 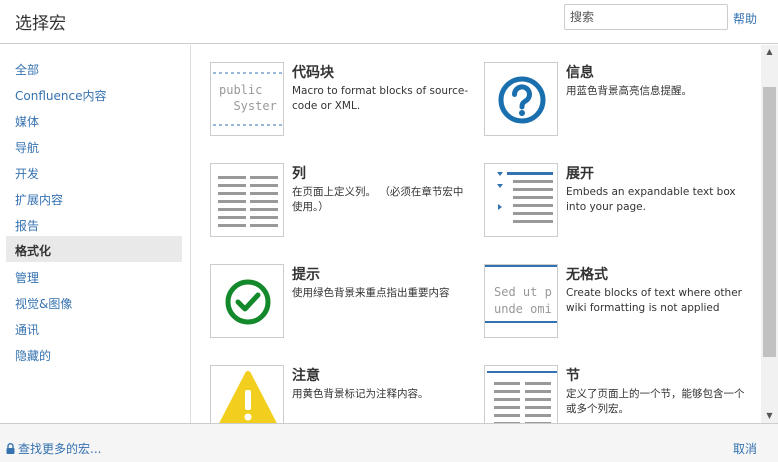 What do you see at coordinates (306, 376) in the screenshot?
I see `macro-name: 注意` at bounding box center [306, 376].